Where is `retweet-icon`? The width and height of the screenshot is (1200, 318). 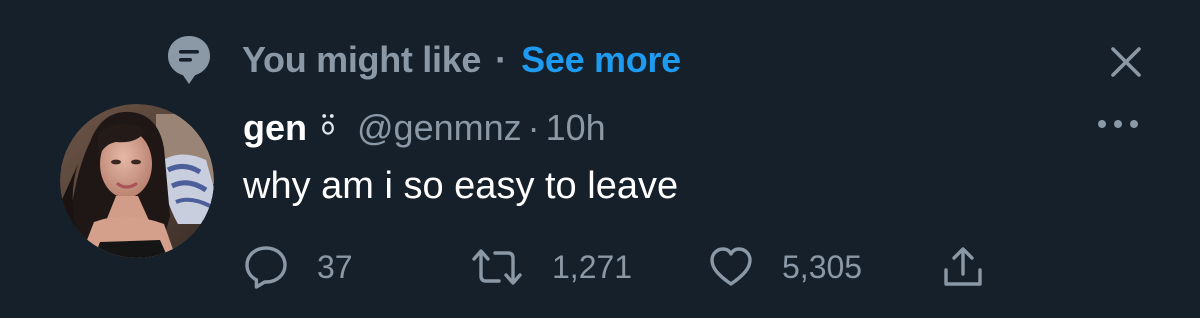
retweet-icon is located at coordinates (497, 267).